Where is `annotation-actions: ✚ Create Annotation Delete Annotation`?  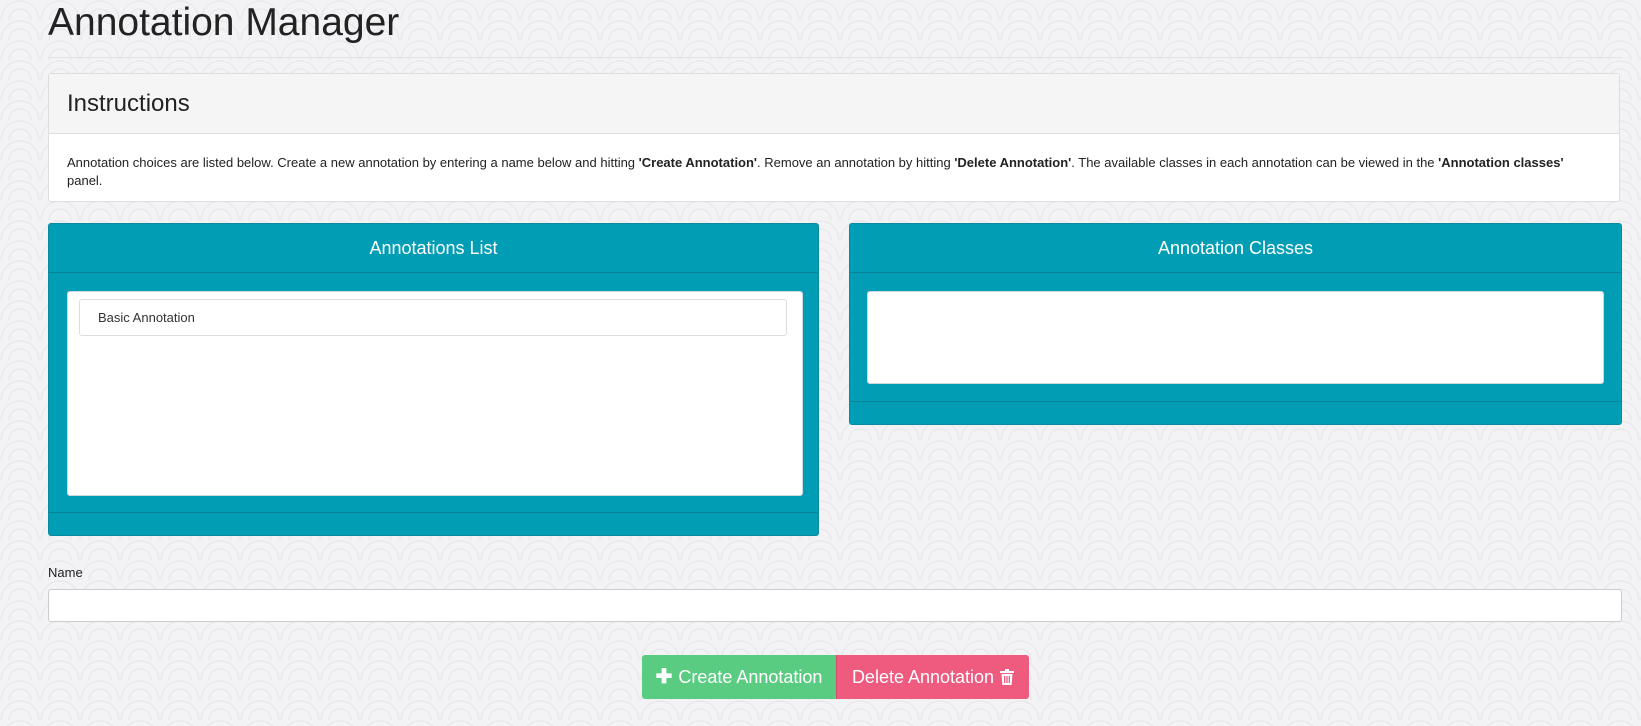 annotation-actions: ✚ Create Annotation Delete Annotation is located at coordinates (835, 677).